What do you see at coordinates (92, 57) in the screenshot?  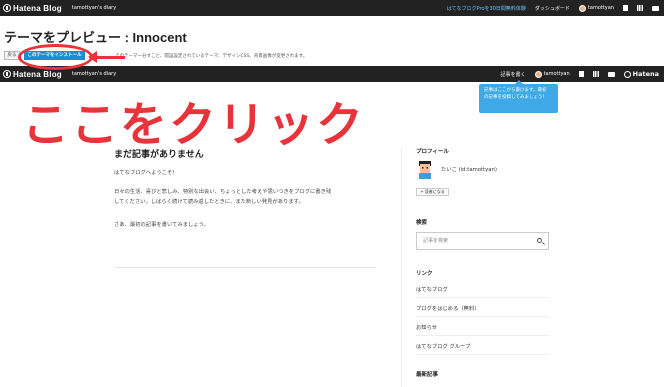 I see `annotation-arrow-head` at bounding box center [92, 57].